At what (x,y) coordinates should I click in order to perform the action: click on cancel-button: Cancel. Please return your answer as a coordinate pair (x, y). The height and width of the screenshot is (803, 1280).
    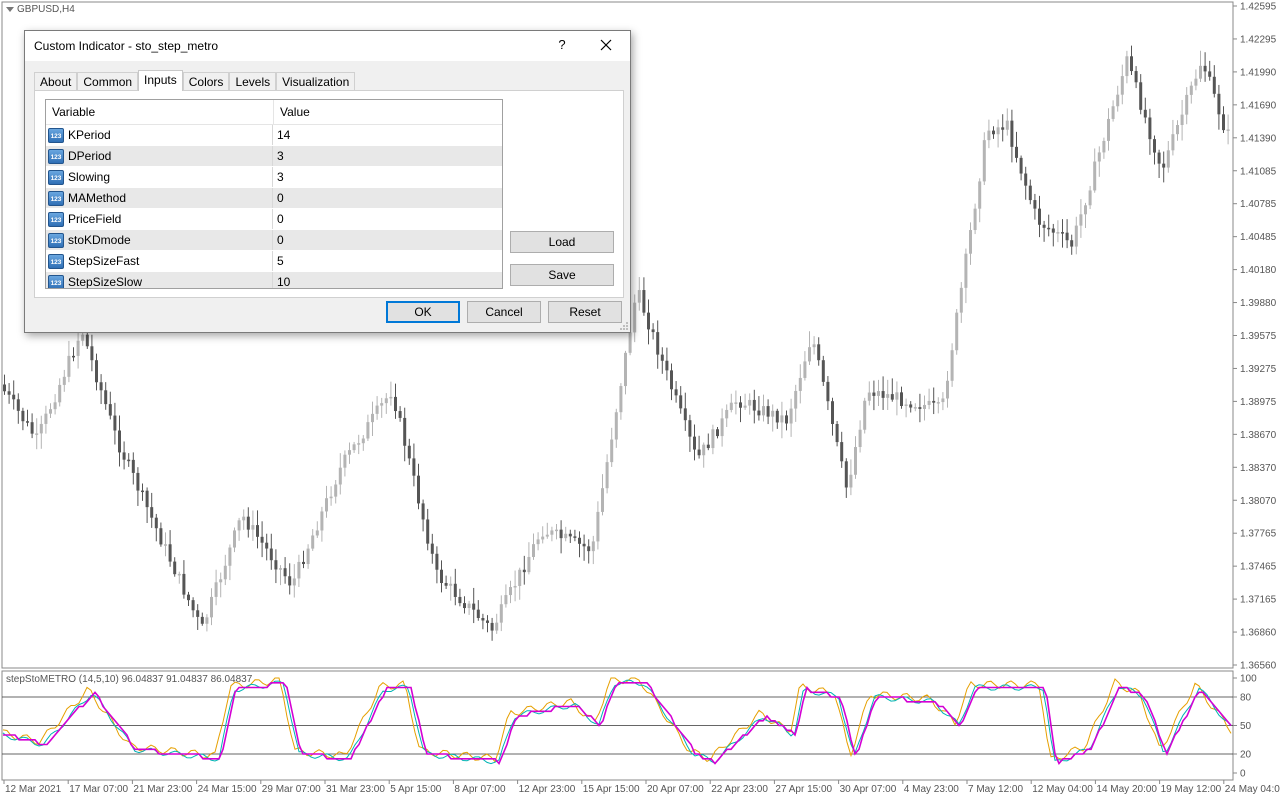
    Looking at the image, I should click on (504, 312).